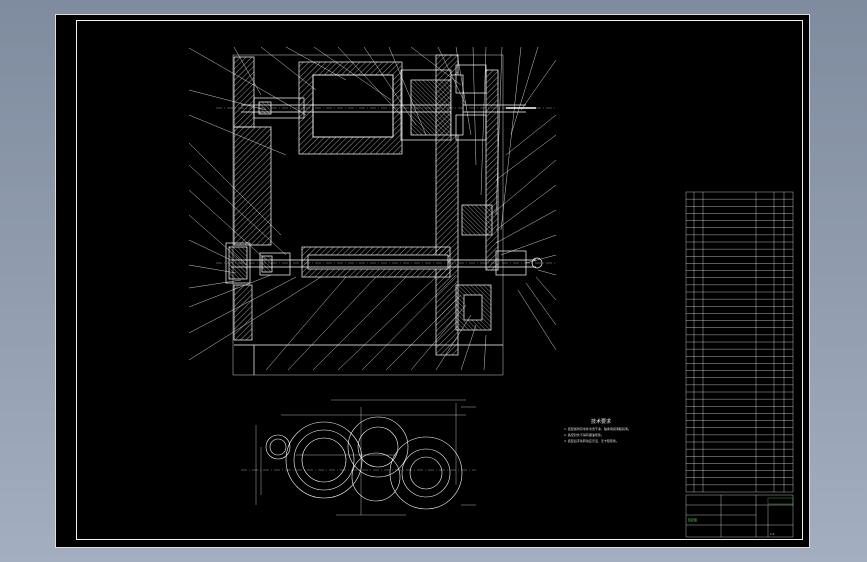 Image resolution: width=867 pixels, height=562 pixels. What do you see at coordinates (692, 519) in the screenshot?
I see `drawing-title: 装配图` at bounding box center [692, 519].